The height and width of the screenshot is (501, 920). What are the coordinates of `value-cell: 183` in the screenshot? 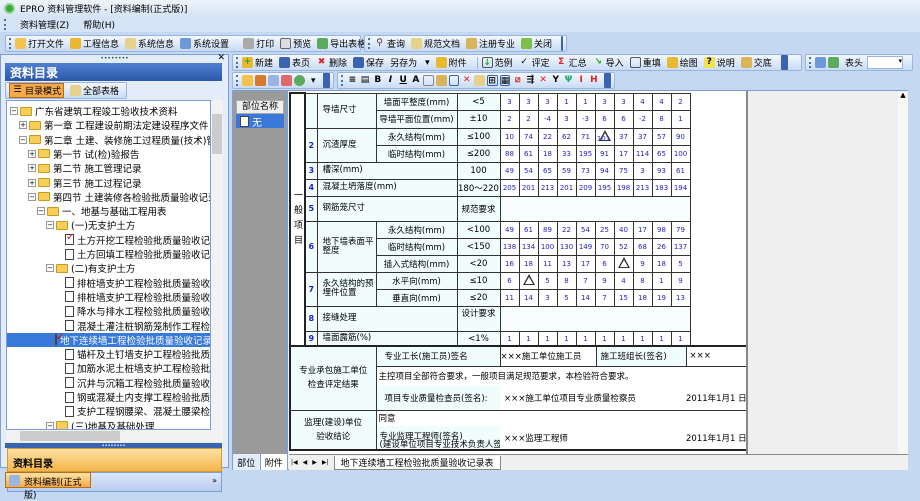 It's located at (661, 187).